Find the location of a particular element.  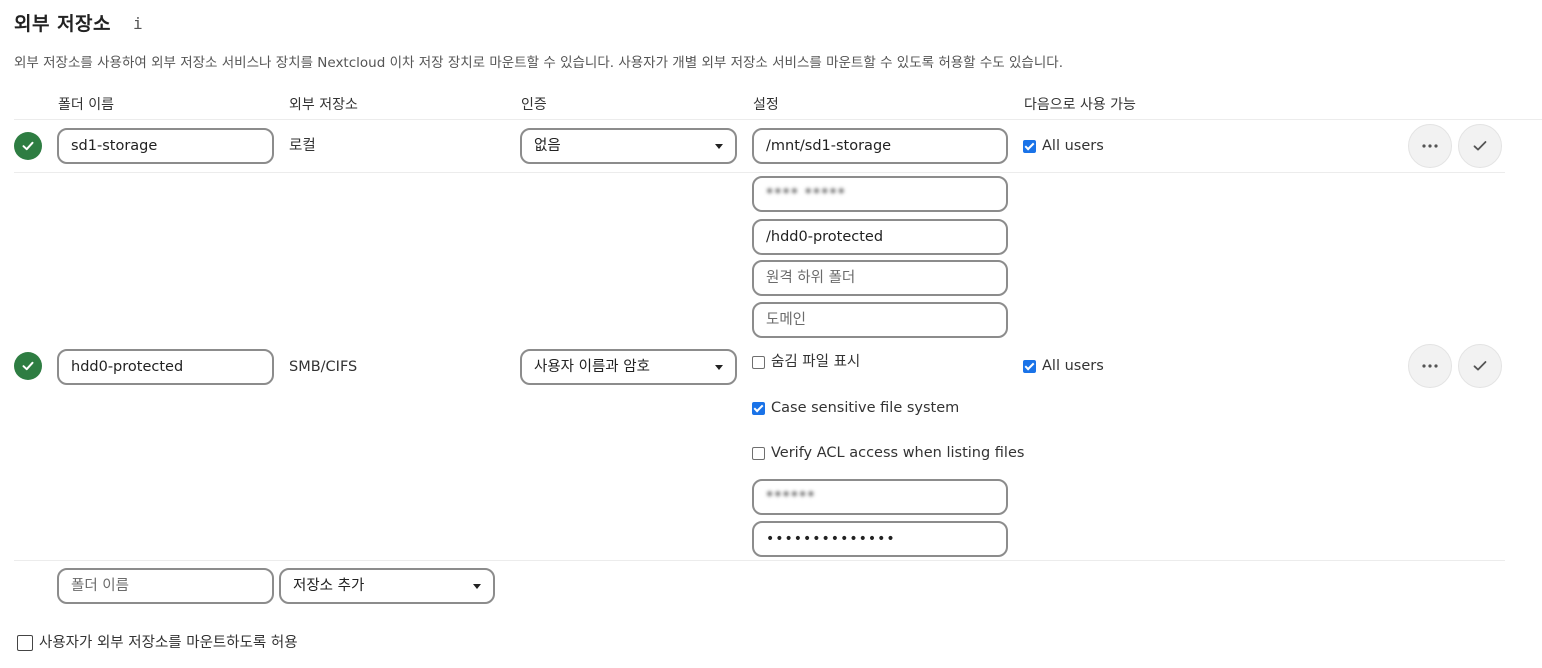

verify-acl-label: Verify ACL access when listing files is located at coordinates (898, 453).